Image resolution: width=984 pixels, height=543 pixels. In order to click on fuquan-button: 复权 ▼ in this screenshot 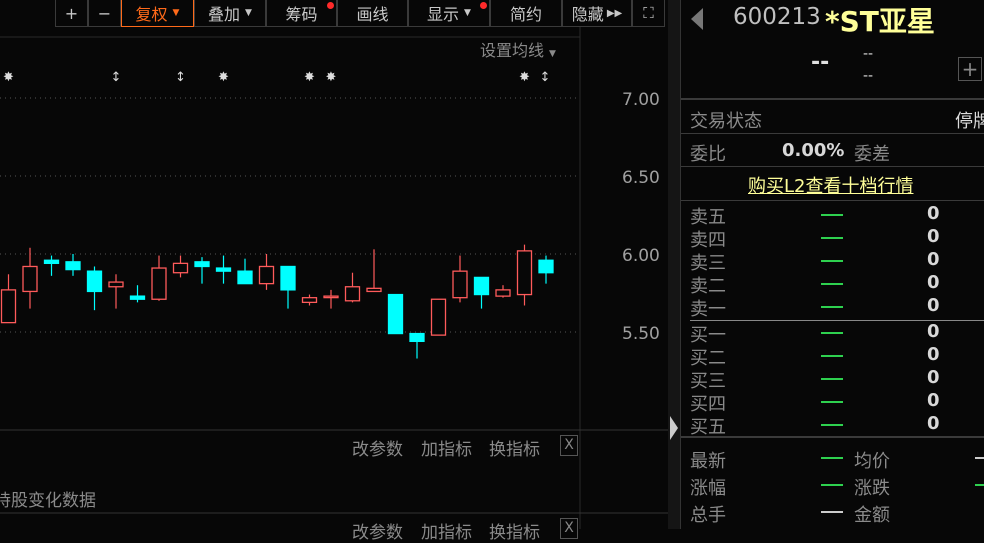, I will do `click(157, 13)`.